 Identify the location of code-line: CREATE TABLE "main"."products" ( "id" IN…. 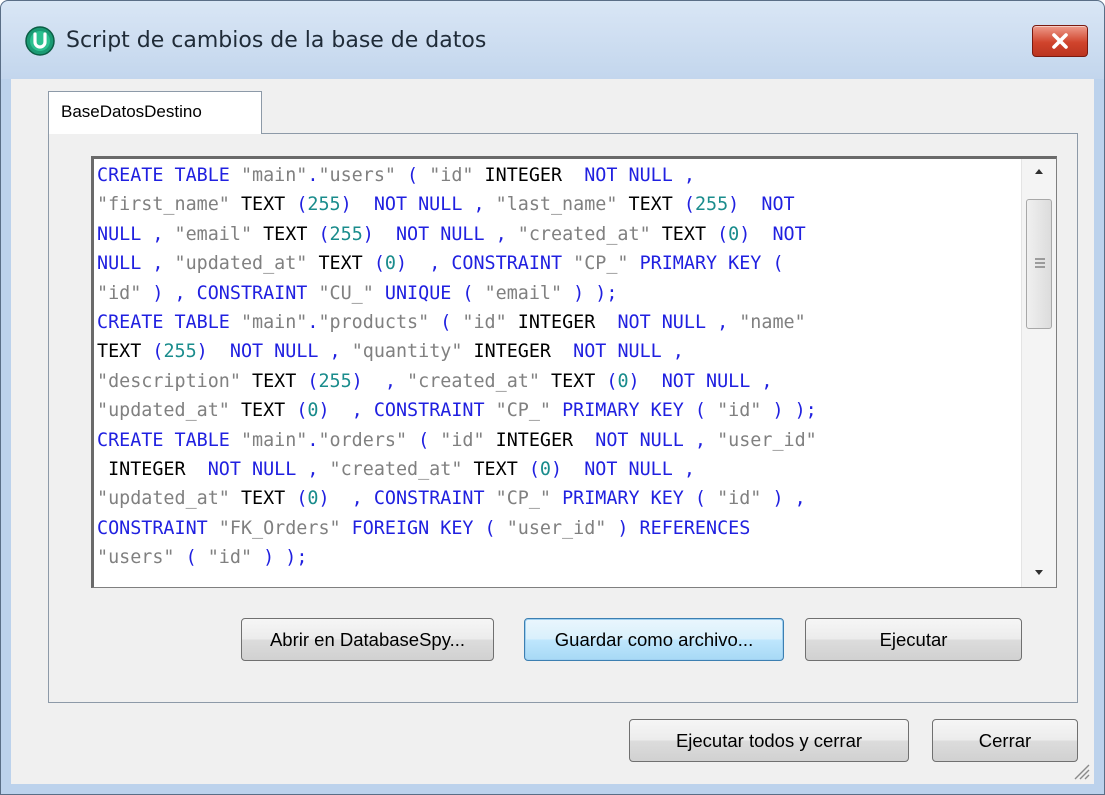
(554, 322).